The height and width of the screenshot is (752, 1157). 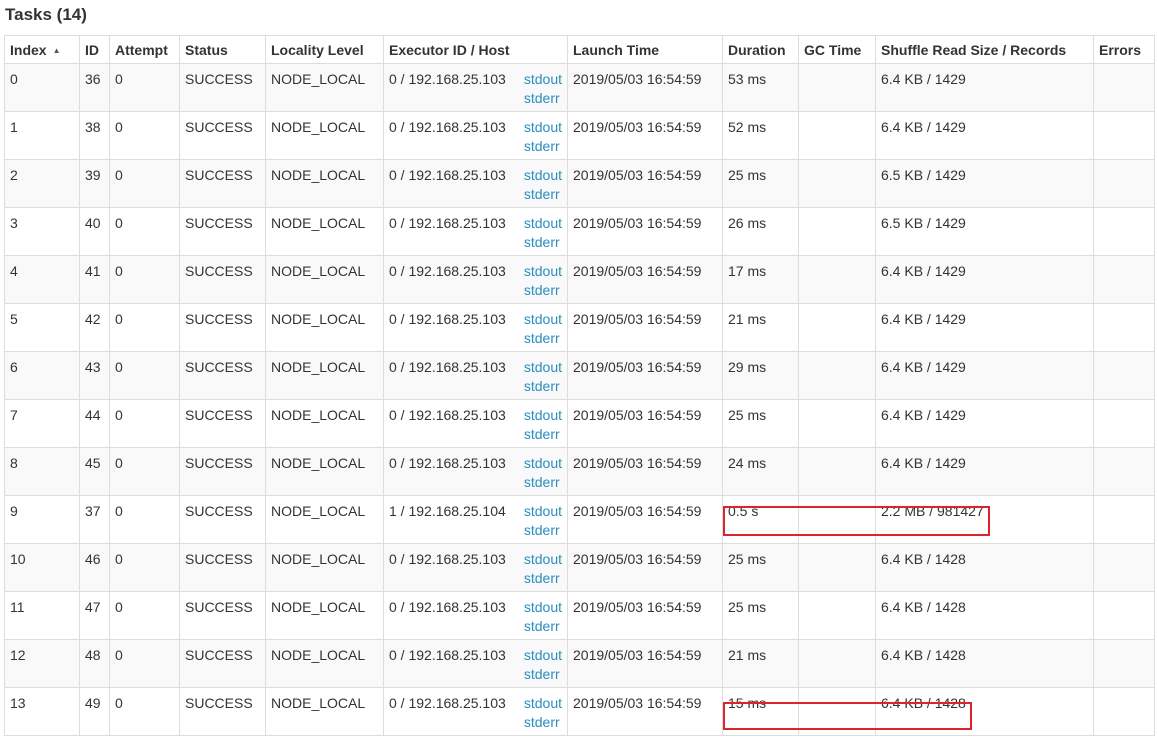 What do you see at coordinates (94, 615) in the screenshot?
I see `cell-id: 47` at bounding box center [94, 615].